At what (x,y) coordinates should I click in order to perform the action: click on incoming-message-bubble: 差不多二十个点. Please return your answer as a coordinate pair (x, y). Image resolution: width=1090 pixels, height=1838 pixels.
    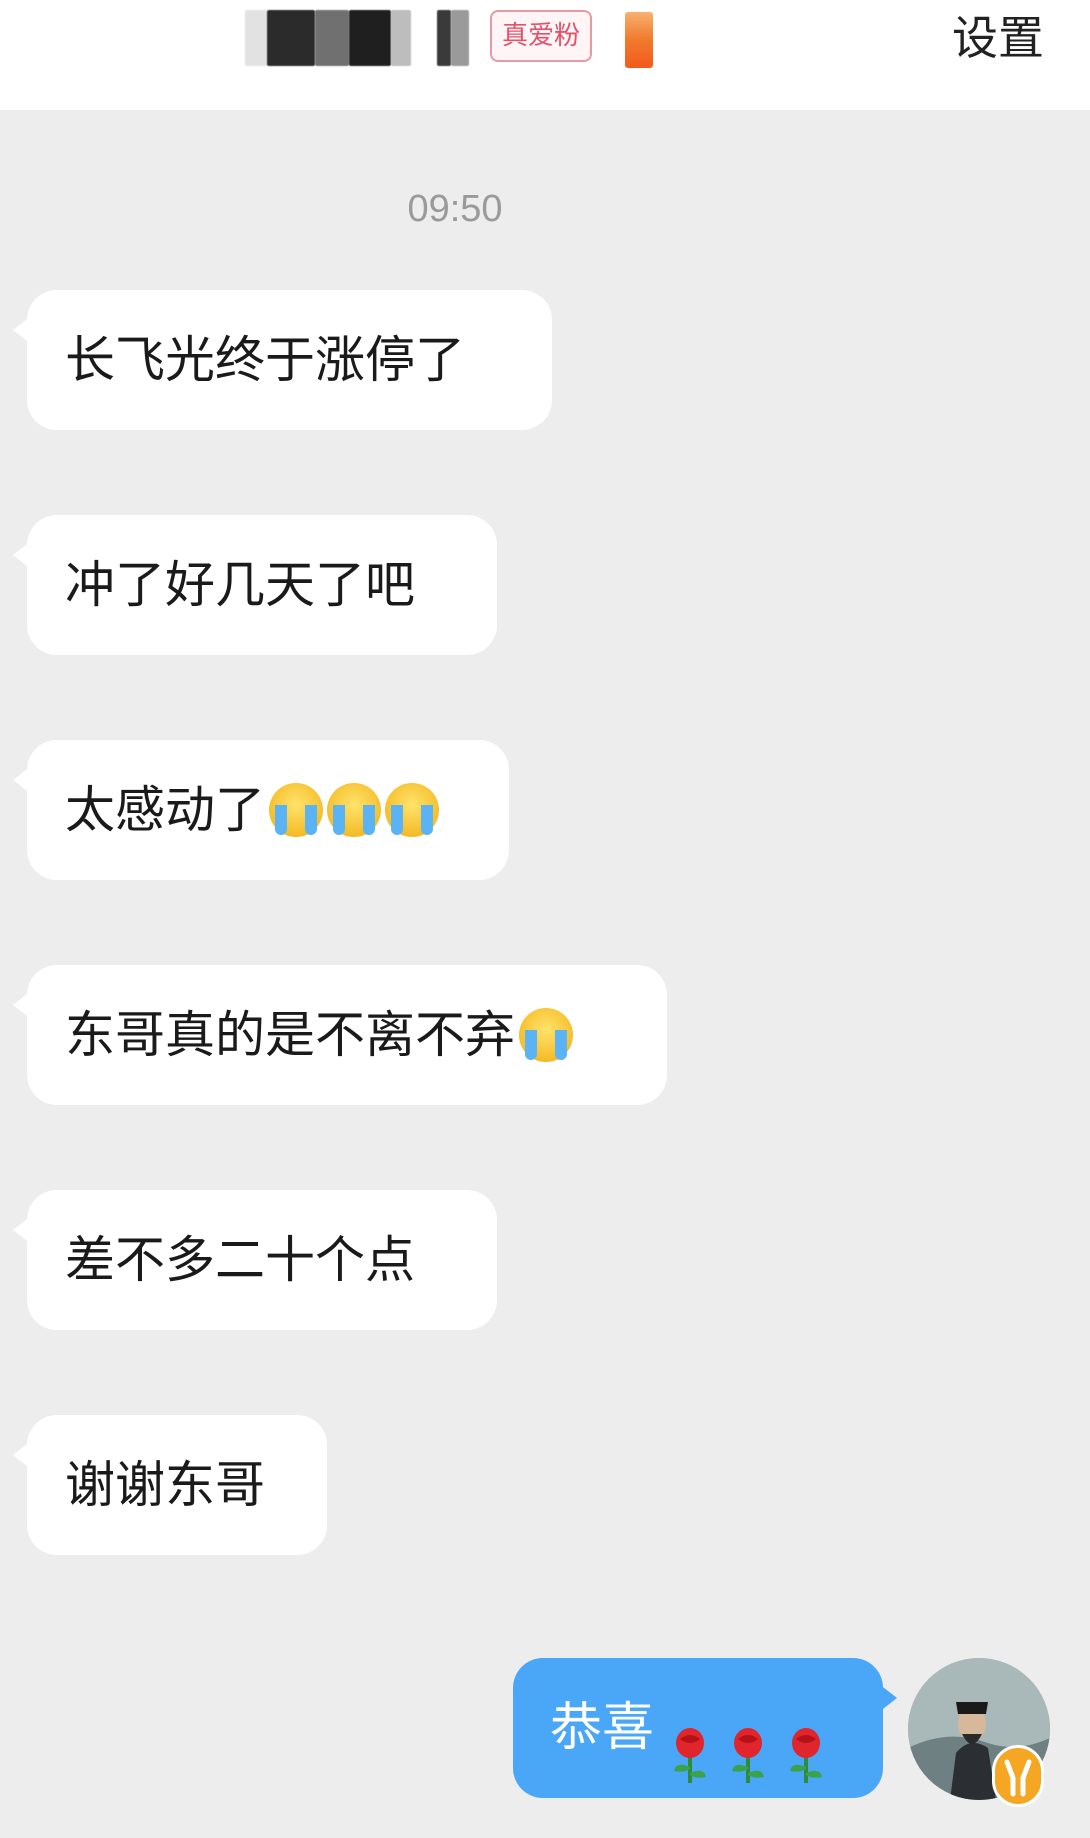
    Looking at the image, I should click on (255, 1260).